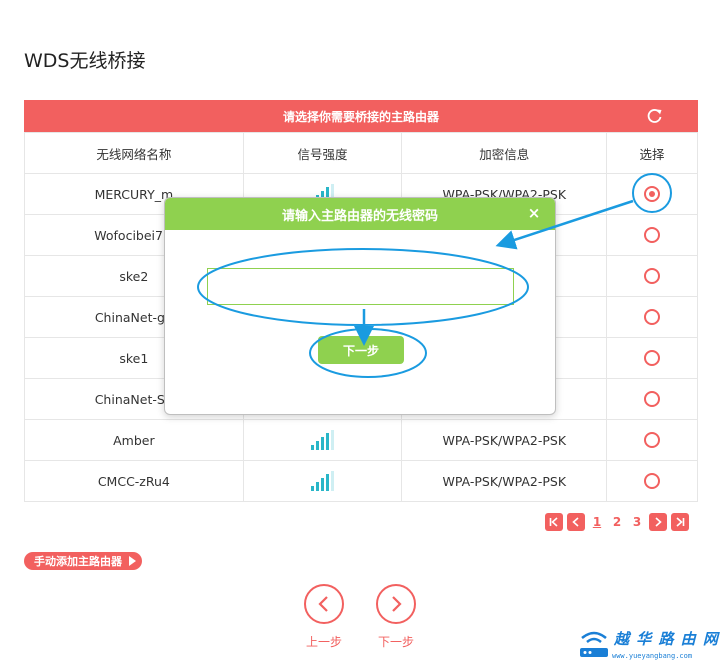 The width and height of the screenshot is (721, 666). Describe the element at coordinates (322, 153) in the screenshot. I see `column-header-signal: 信号强度` at that location.